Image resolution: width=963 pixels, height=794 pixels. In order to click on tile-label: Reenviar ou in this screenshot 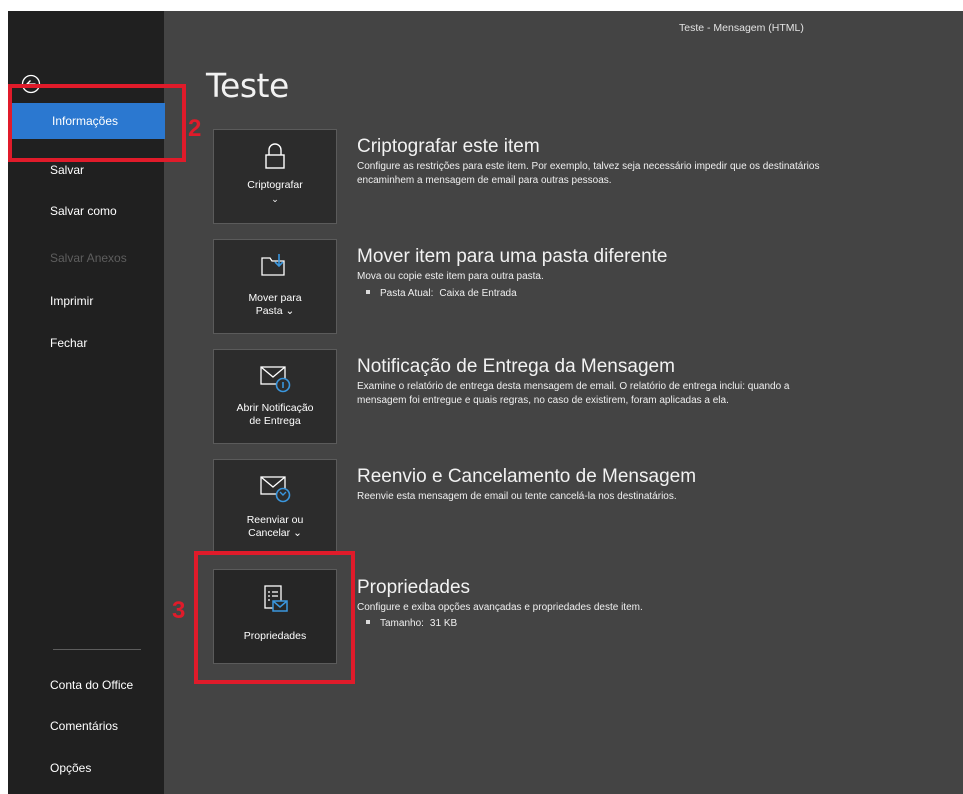, I will do `click(275, 520)`.